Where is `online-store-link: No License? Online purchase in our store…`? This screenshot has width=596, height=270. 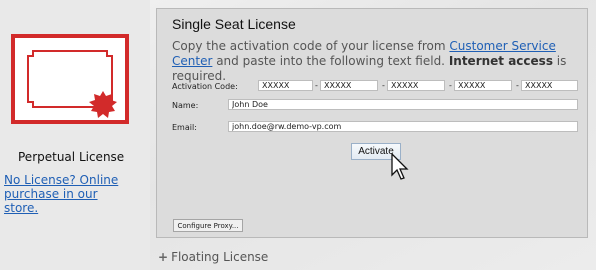 online-store-link: No License? Online purchase in our store… is located at coordinates (69, 194).